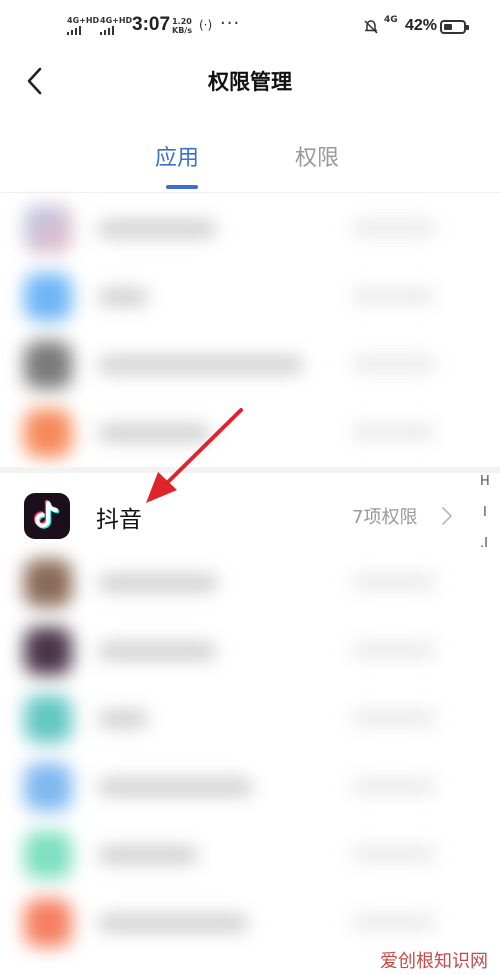 Image resolution: width=500 pixels, height=975 pixels. Describe the element at coordinates (250, 82) in the screenshot. I see `page-title: 权限管理` at that location.